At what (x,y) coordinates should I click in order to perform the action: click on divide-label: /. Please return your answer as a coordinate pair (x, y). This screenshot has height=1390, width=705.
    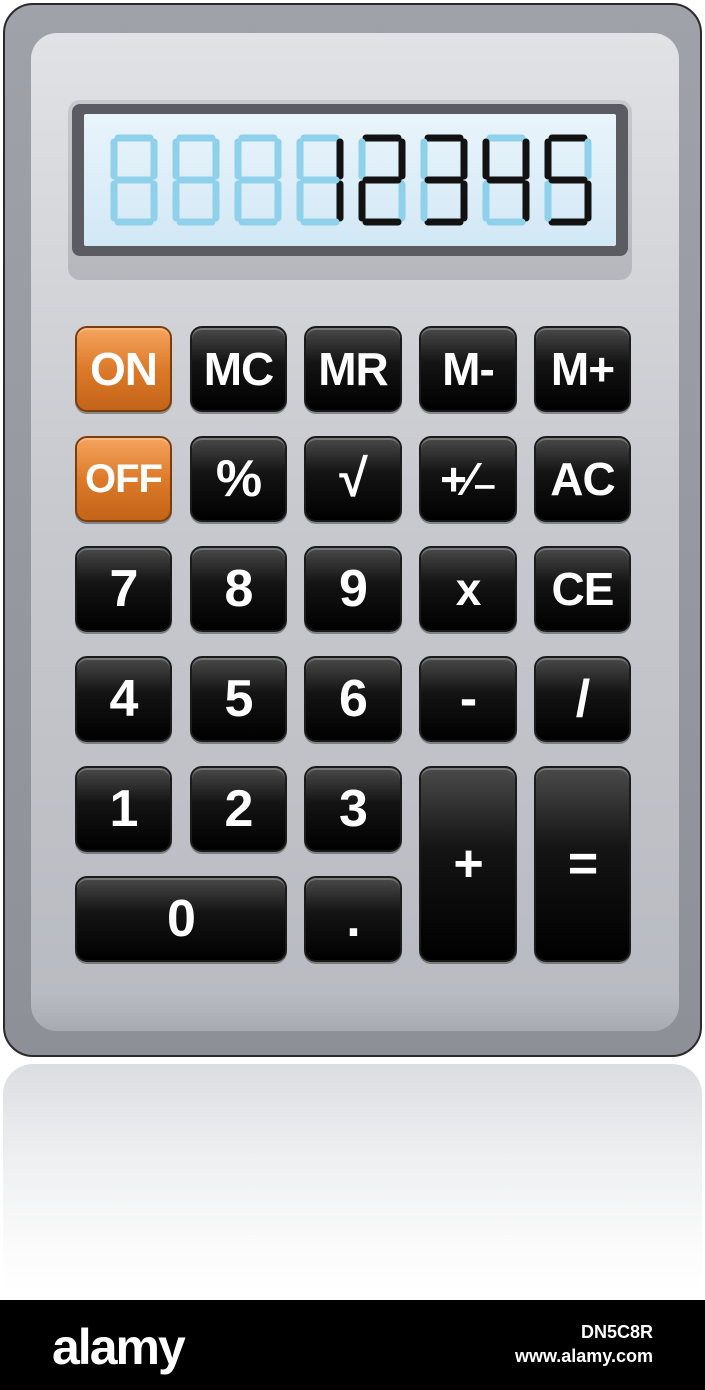
    Looking at the image, I should click on (582, 699).